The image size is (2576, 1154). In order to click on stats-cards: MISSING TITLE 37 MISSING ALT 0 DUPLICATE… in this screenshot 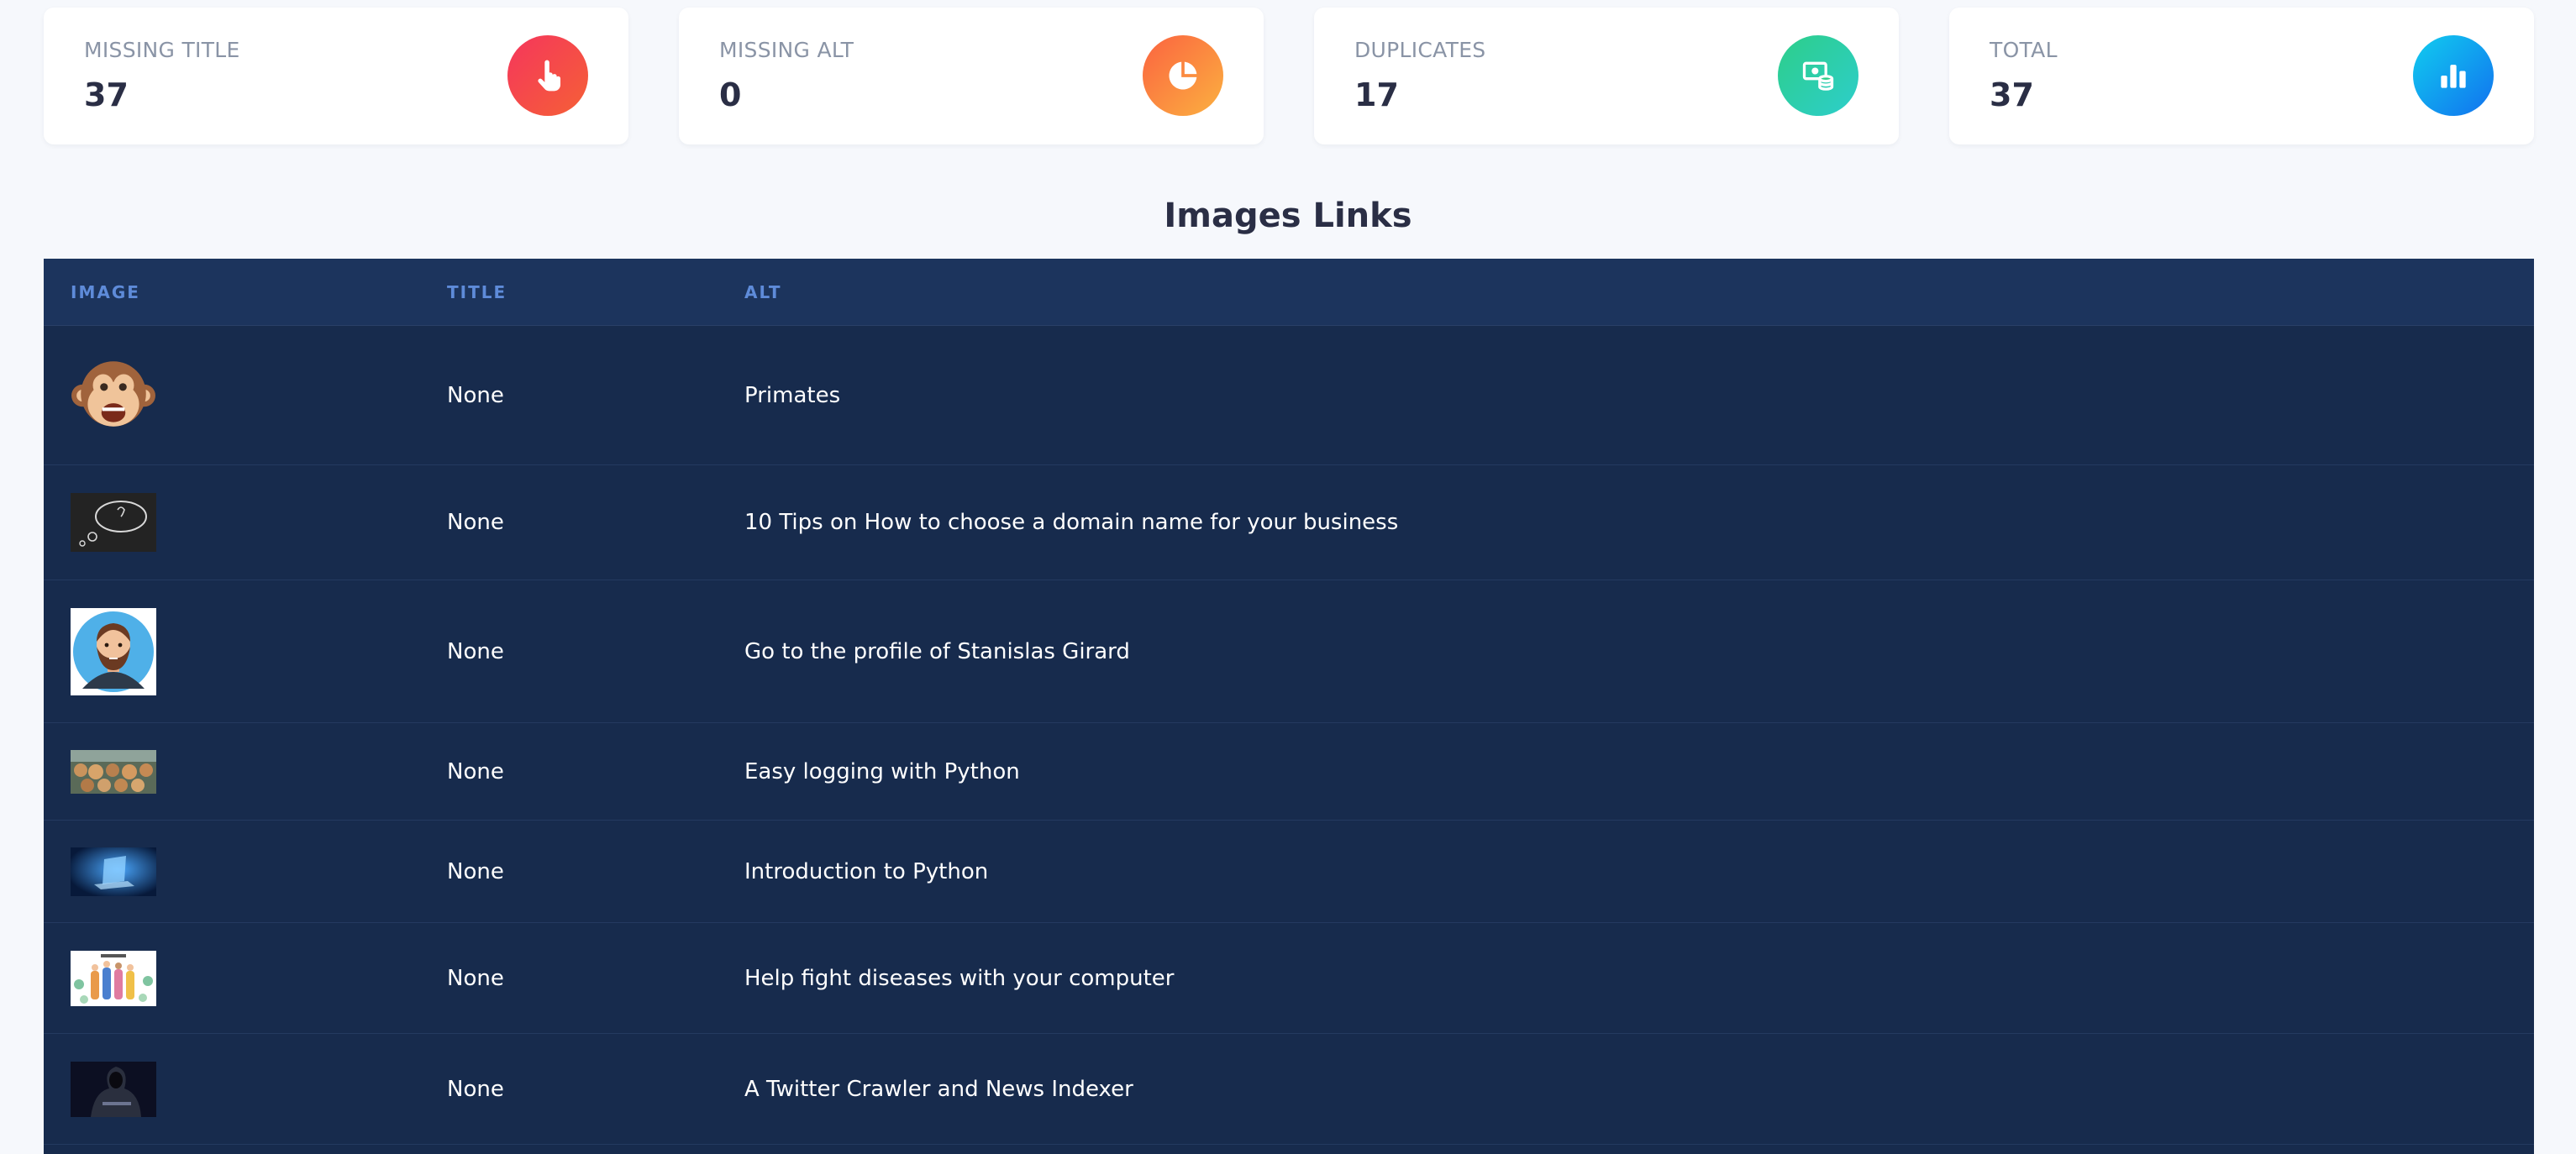, I will do `click(1289, 76)`.